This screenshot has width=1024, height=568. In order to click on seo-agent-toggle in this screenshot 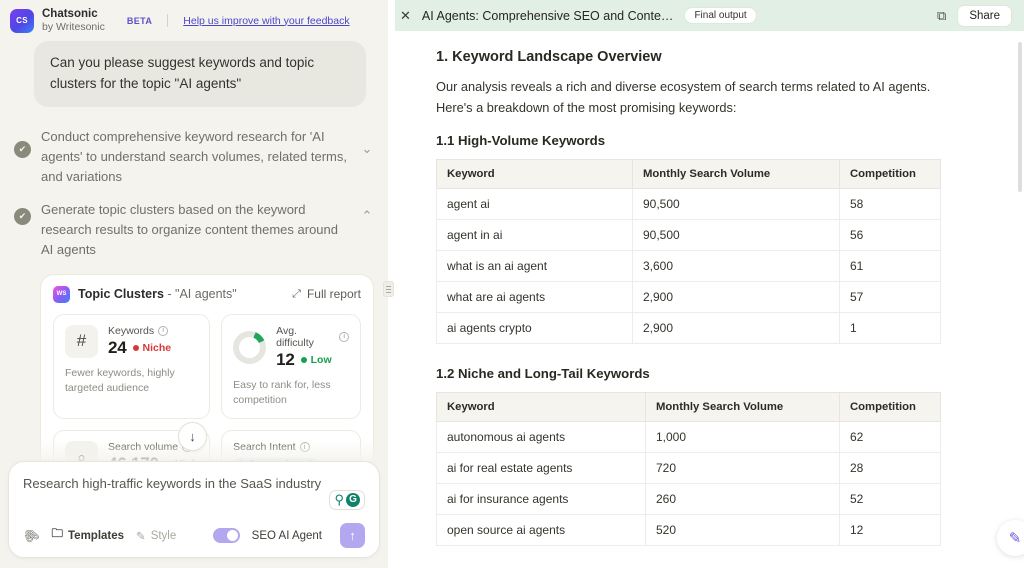, I will do `click(226, 535)`.